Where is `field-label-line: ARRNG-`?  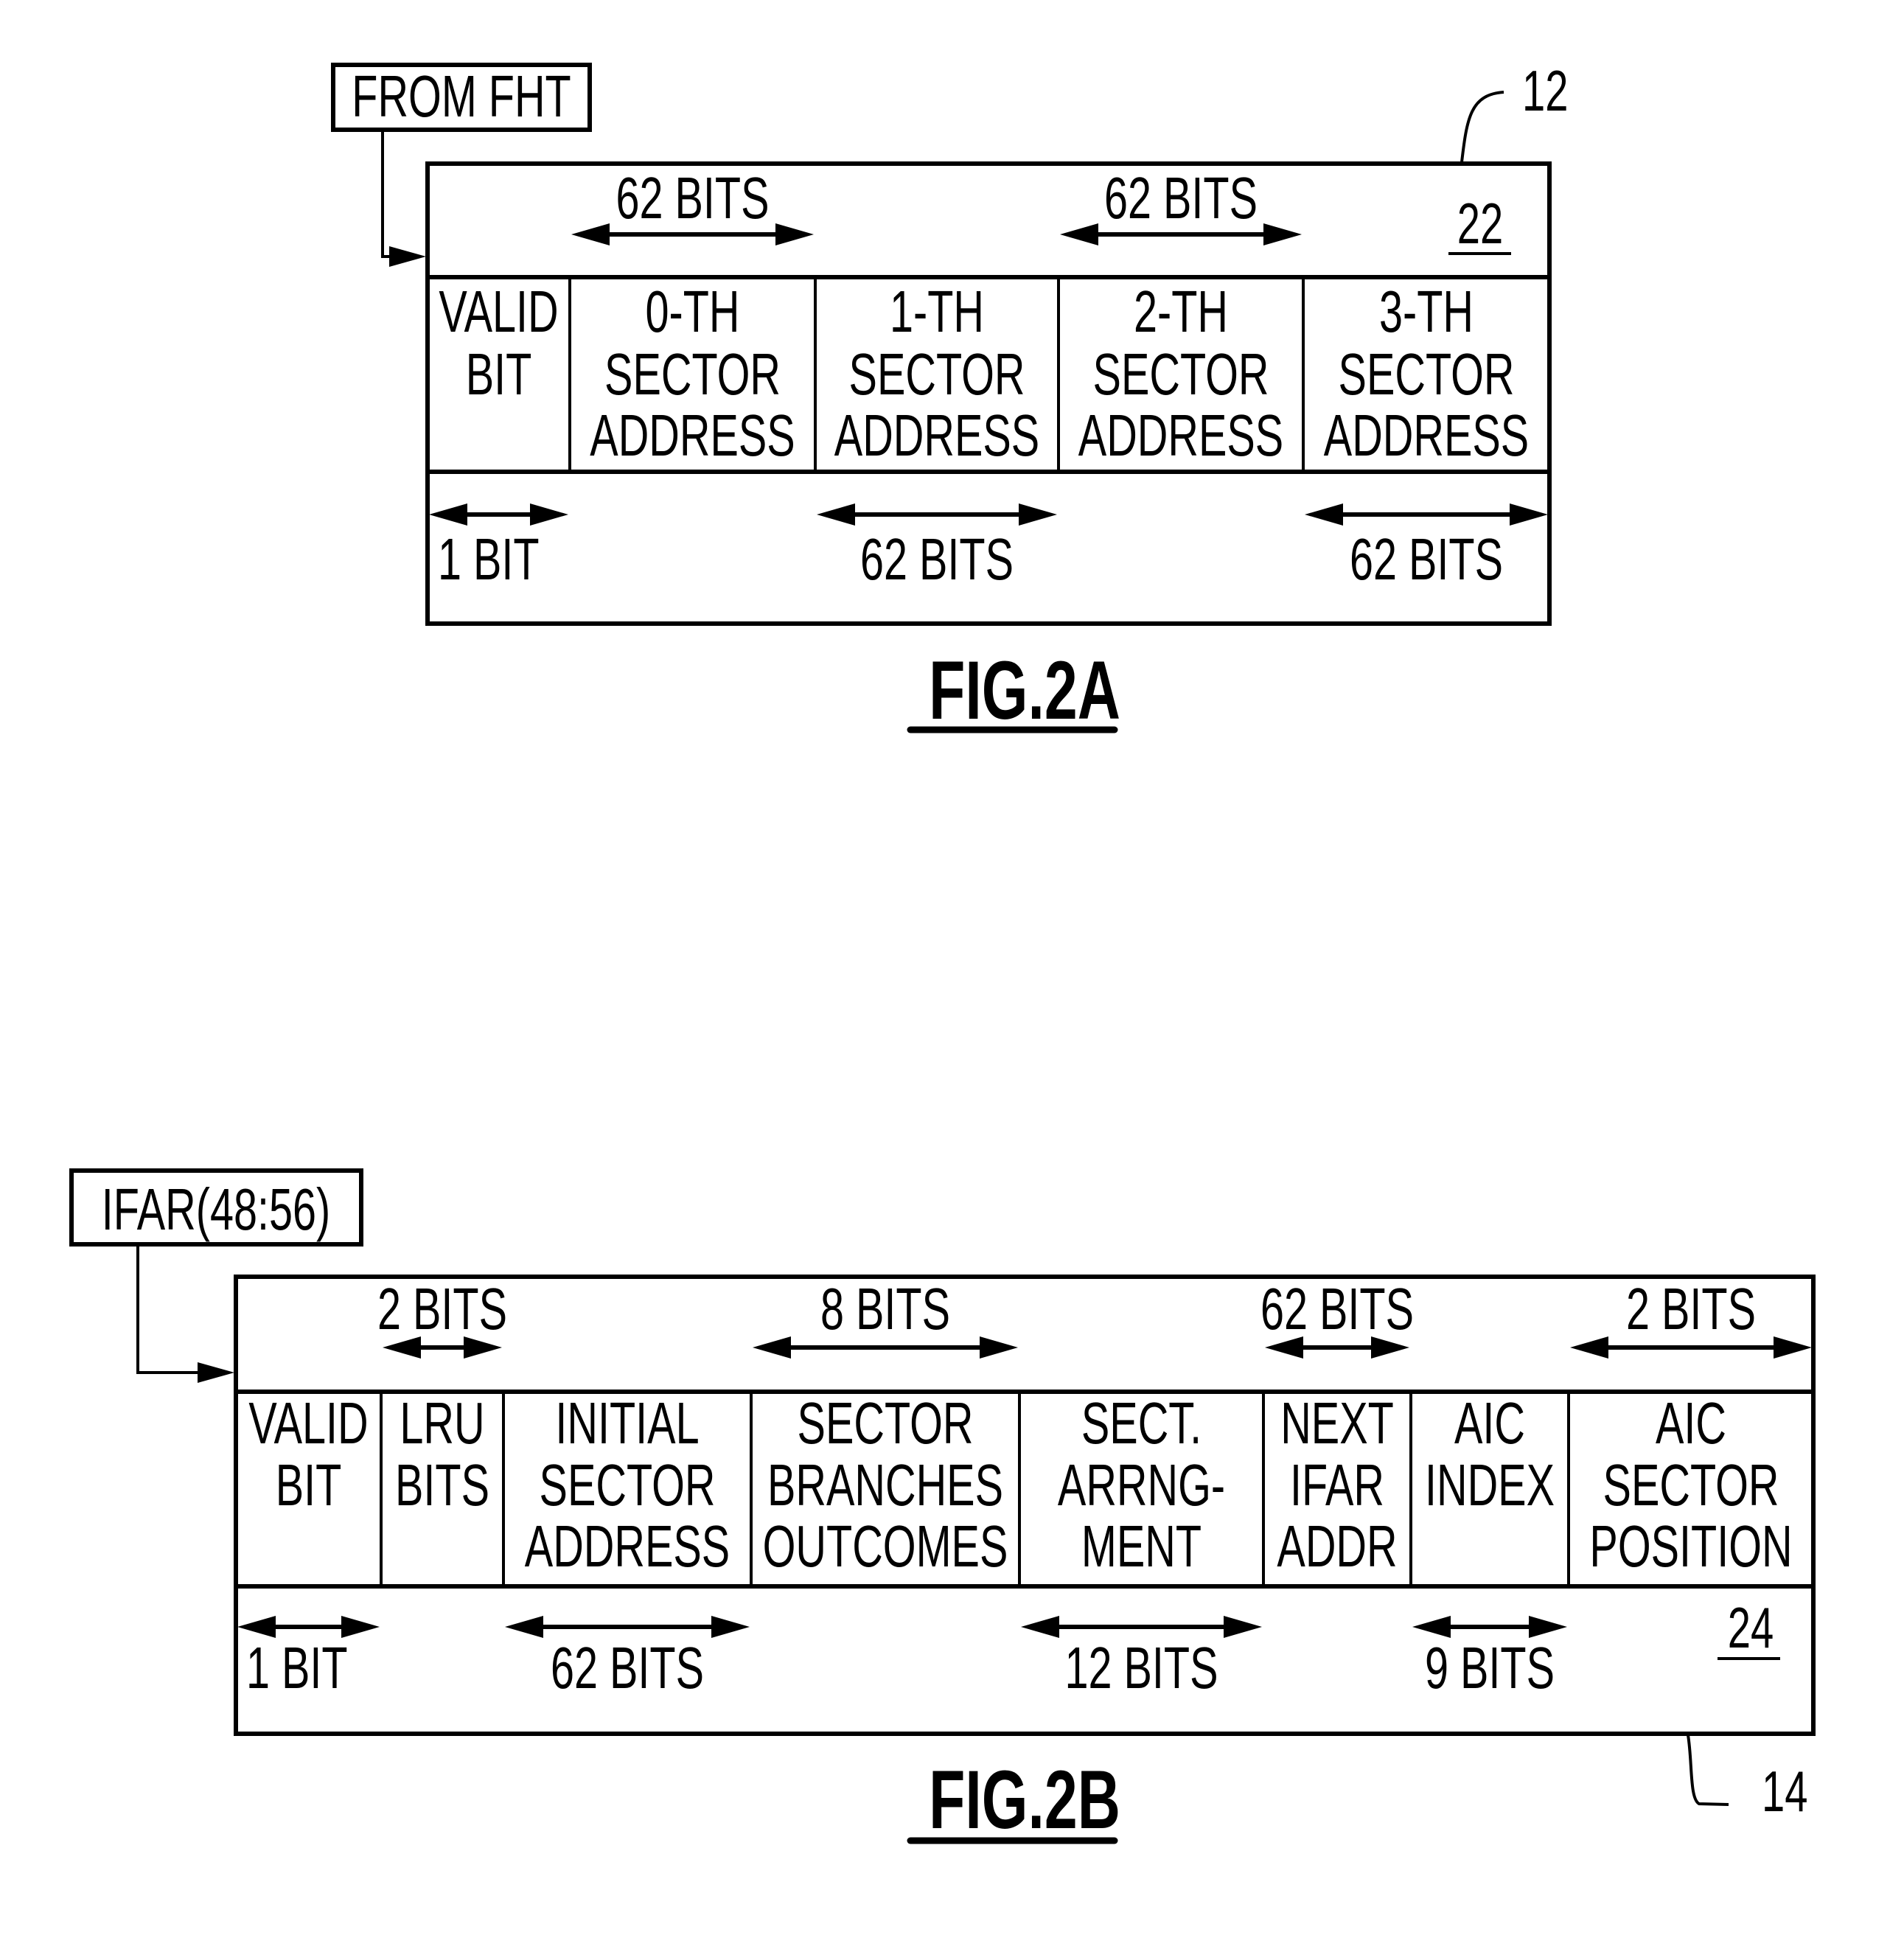
field-label-line: ARRNG- is located at coordinates (1141, 1485).